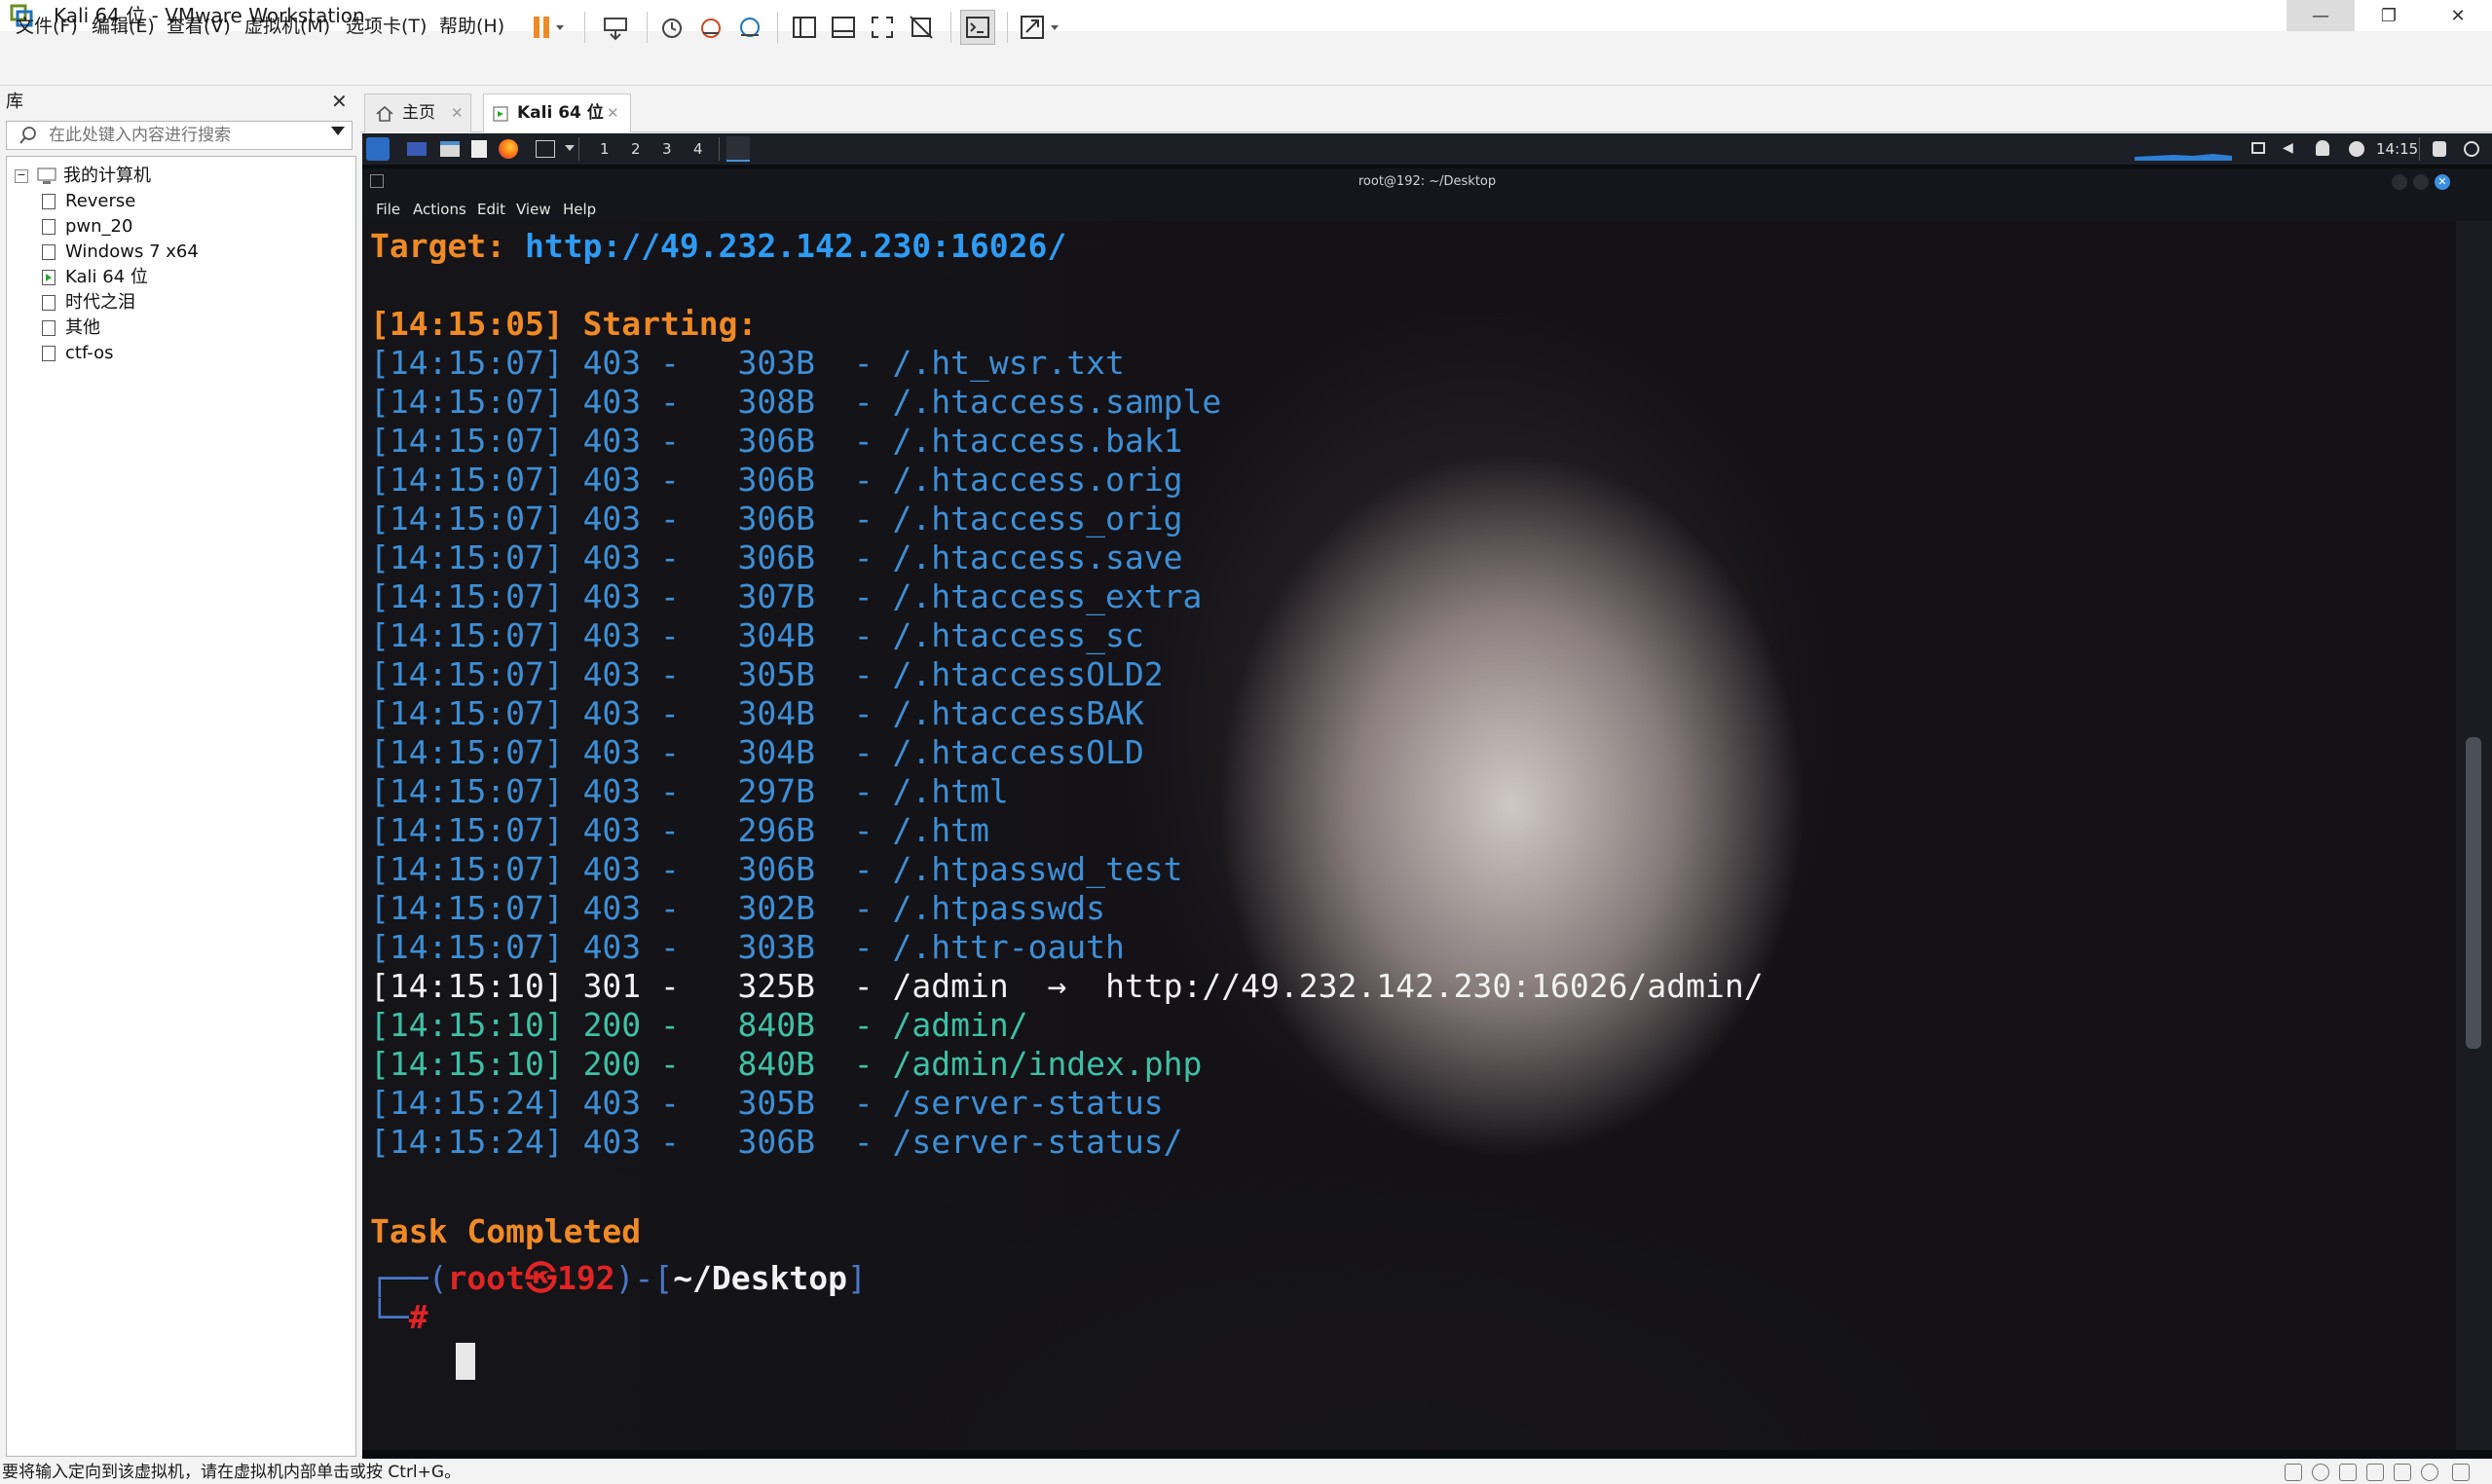  I want to click on result-path: /.htaccess.bak1, so click(1037, 441).